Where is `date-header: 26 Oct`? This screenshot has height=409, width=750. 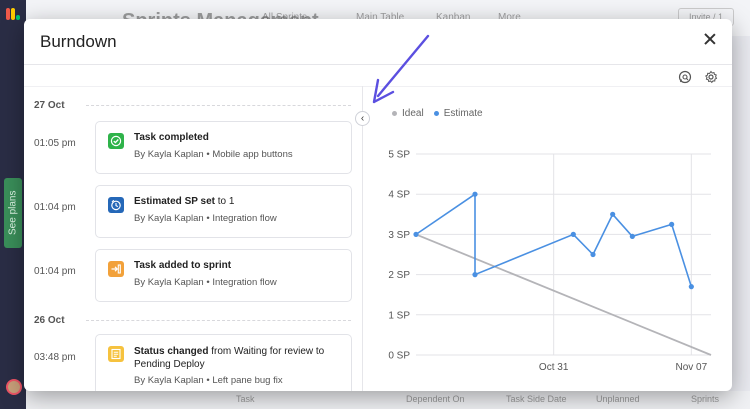 date-header: 26 Oct is located at coordinates (49, 320).